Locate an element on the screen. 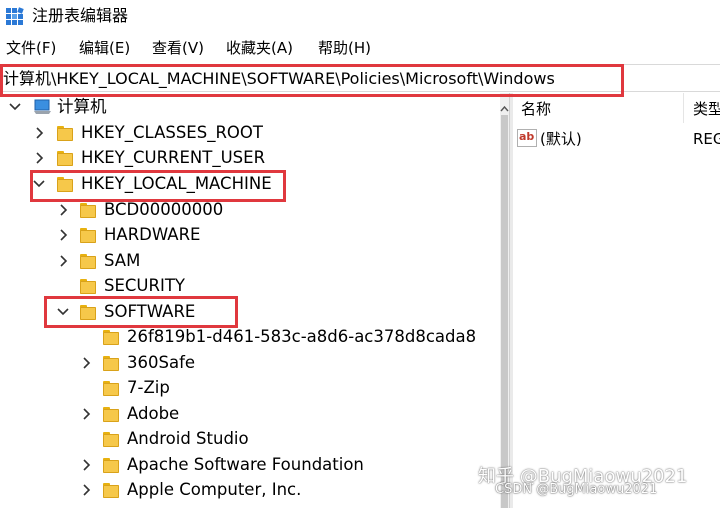 The height and width of the screenshot is (508, 720). registry-editor-app-icon is located at coordinates (15, 17).